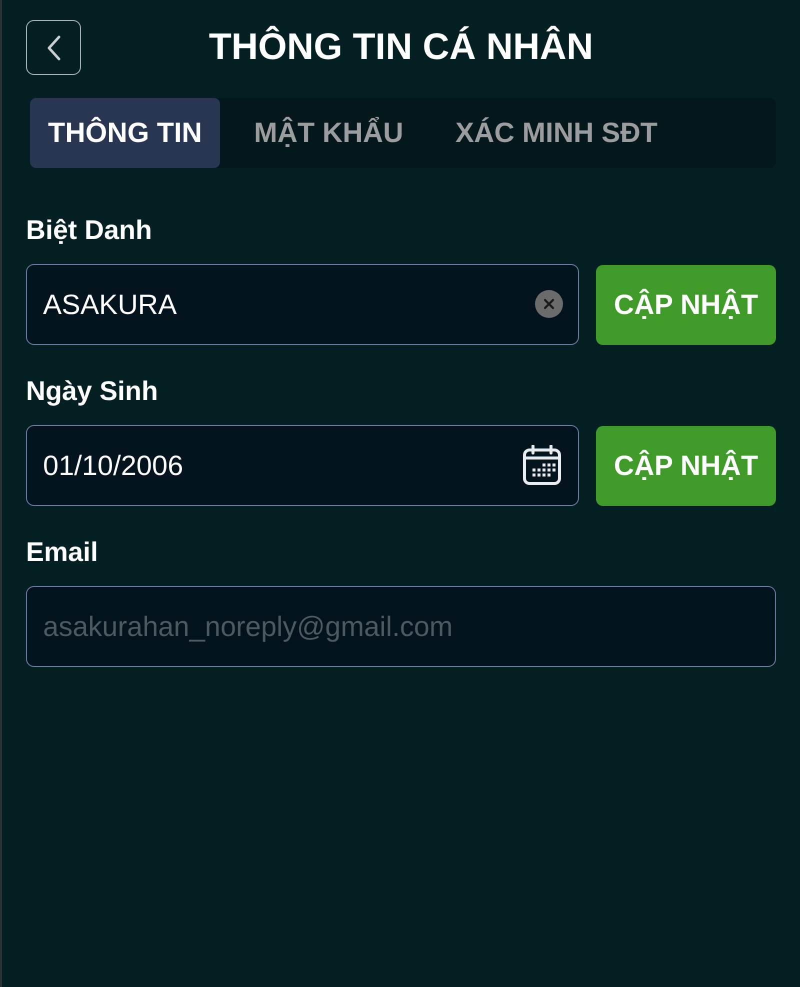  What do you see at coordinates (92, 391) in the screenshot?
I see `field-label: Ngày Sinh` at bounding box center [92, 391].